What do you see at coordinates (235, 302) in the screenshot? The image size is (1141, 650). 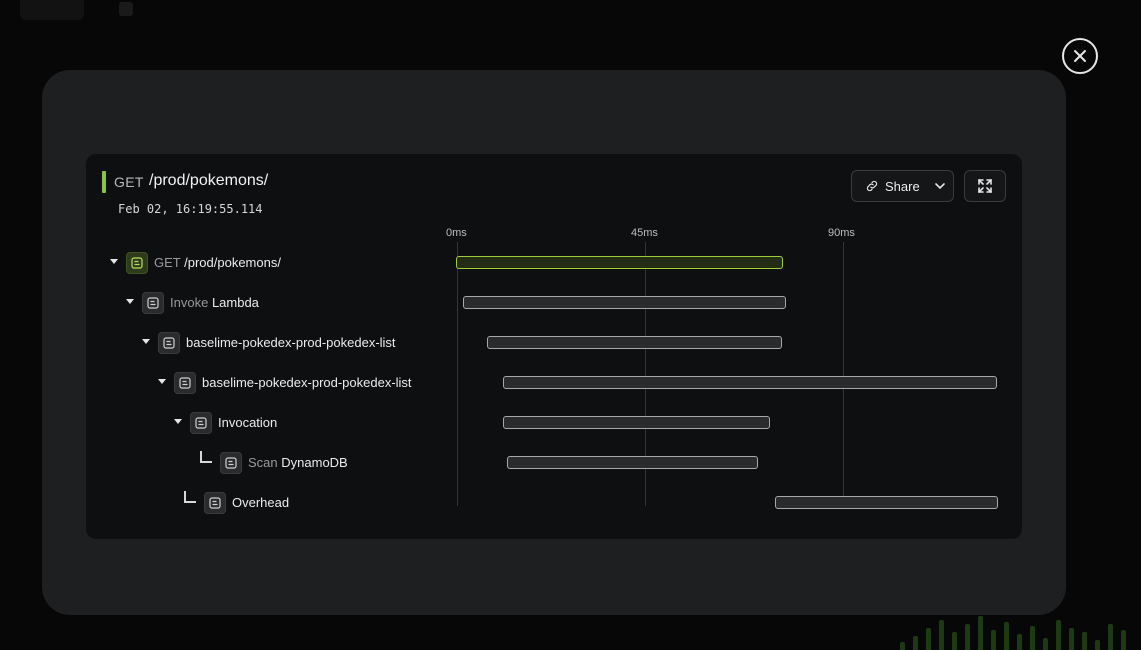 I see `span-name: Lambda` at bounding box center [235, 302].